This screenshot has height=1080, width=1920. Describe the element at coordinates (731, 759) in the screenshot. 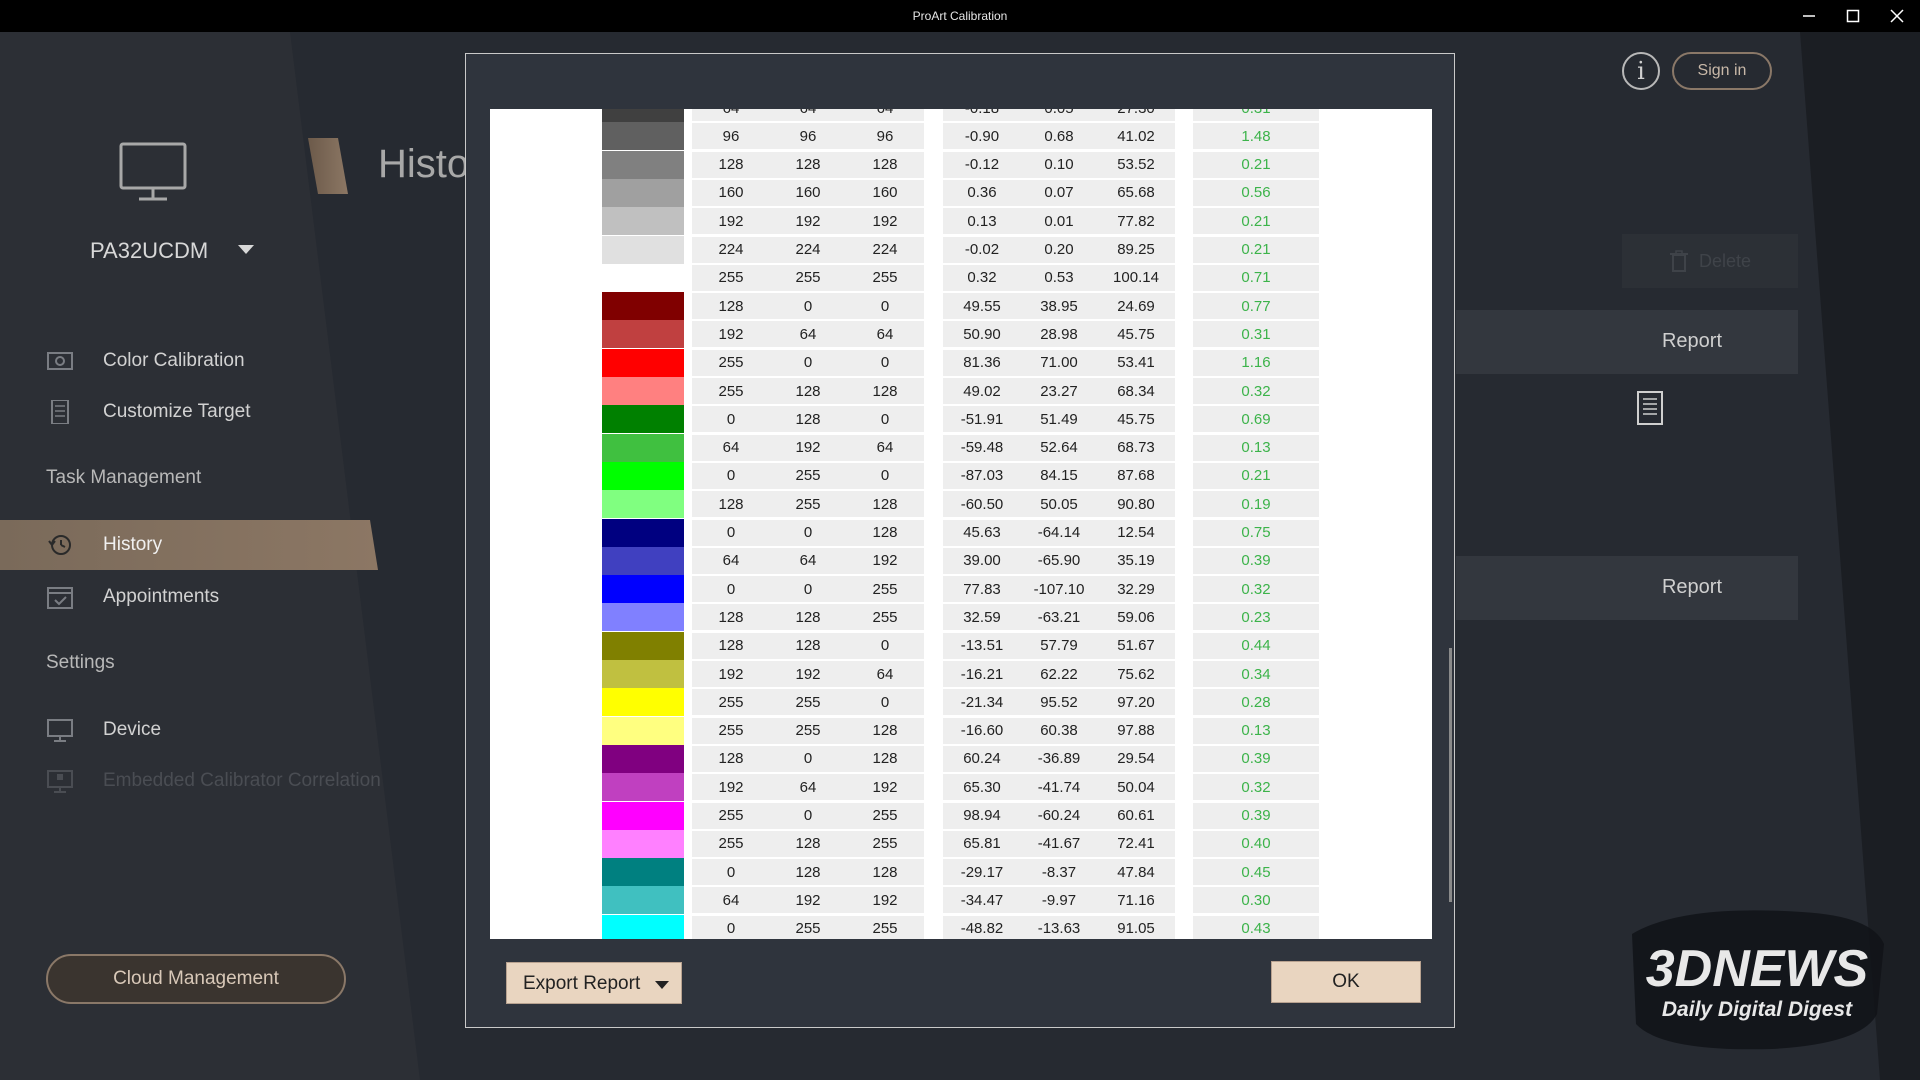

I see `r-value: 128` at that location.